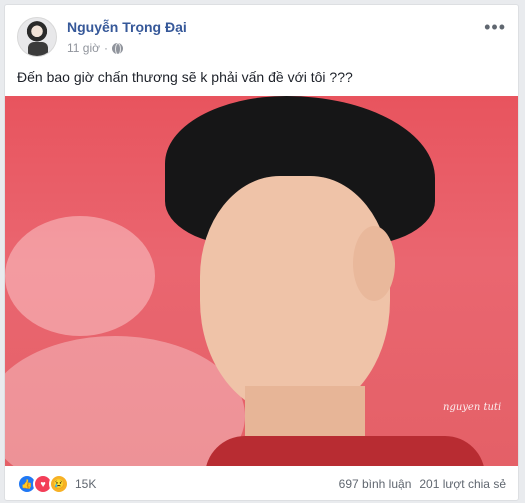  I want to click on comments-count: 697 bình luận, so click(375, 484).